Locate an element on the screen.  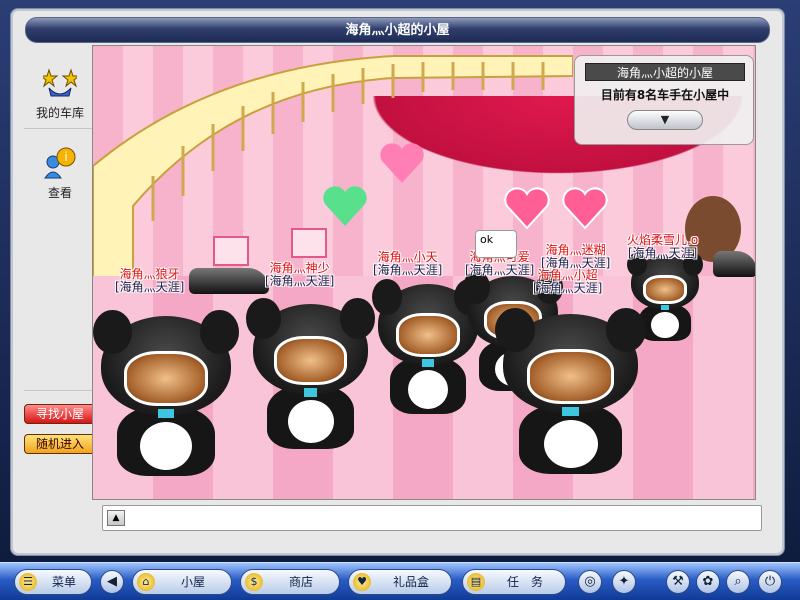
expand-list-button: ▼ is located at coordinates (665, 120).